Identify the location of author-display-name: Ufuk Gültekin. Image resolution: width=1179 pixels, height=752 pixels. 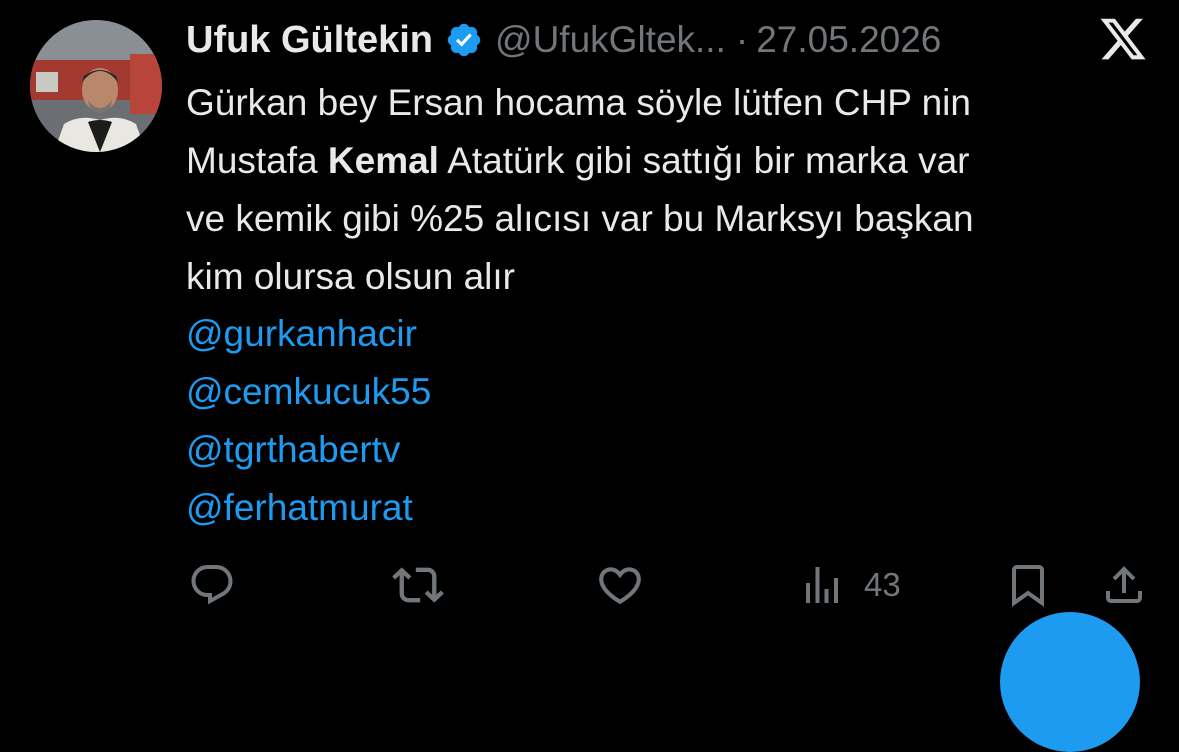
(309, 40).